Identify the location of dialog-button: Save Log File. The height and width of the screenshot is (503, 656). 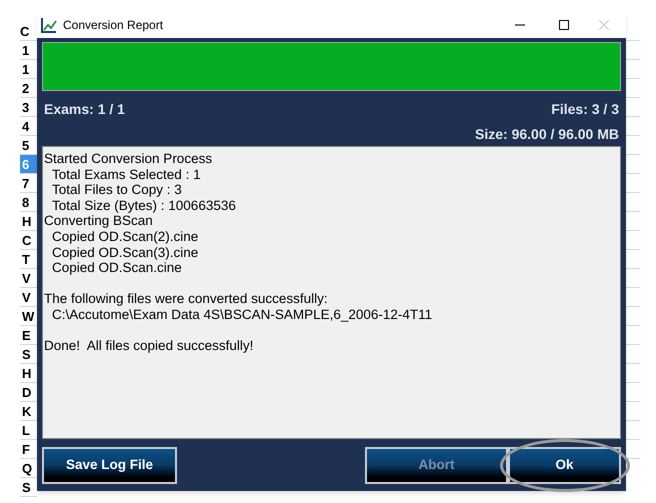
(109, 465).